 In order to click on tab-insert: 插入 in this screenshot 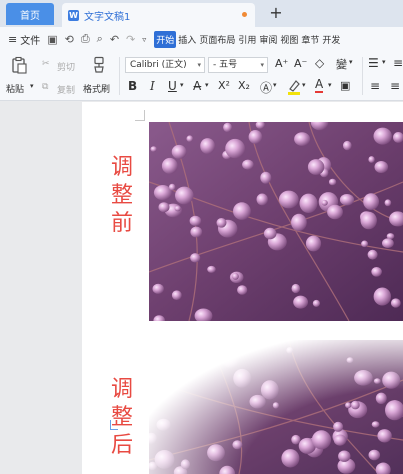, I will do `click(187, 39)`.